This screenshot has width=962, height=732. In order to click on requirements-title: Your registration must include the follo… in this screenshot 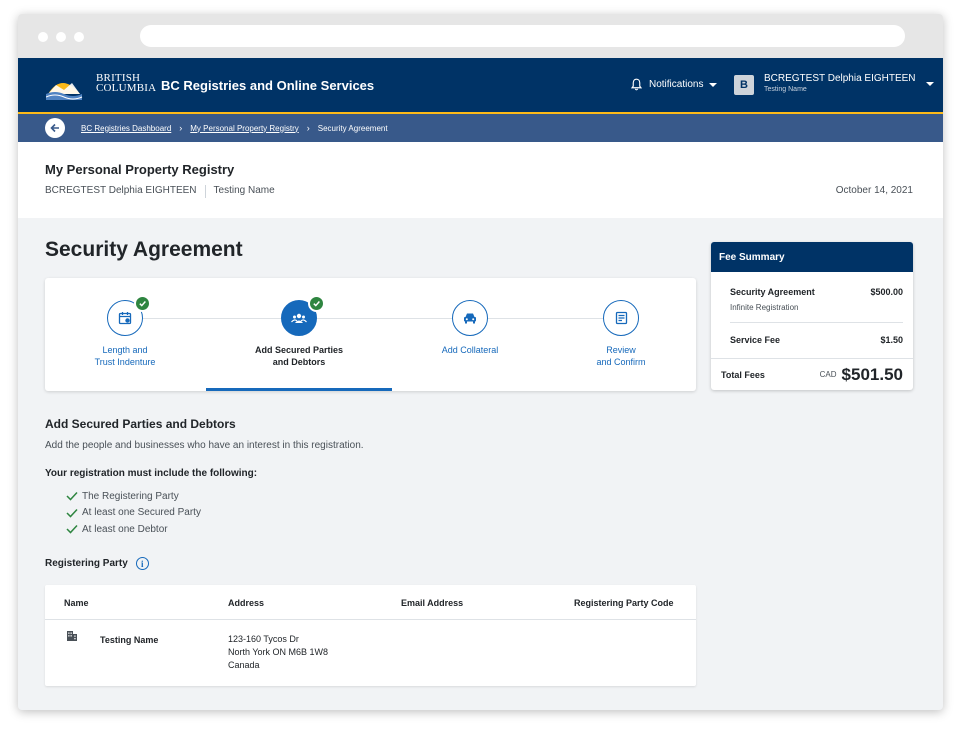, I will do `click(151, 473)`.